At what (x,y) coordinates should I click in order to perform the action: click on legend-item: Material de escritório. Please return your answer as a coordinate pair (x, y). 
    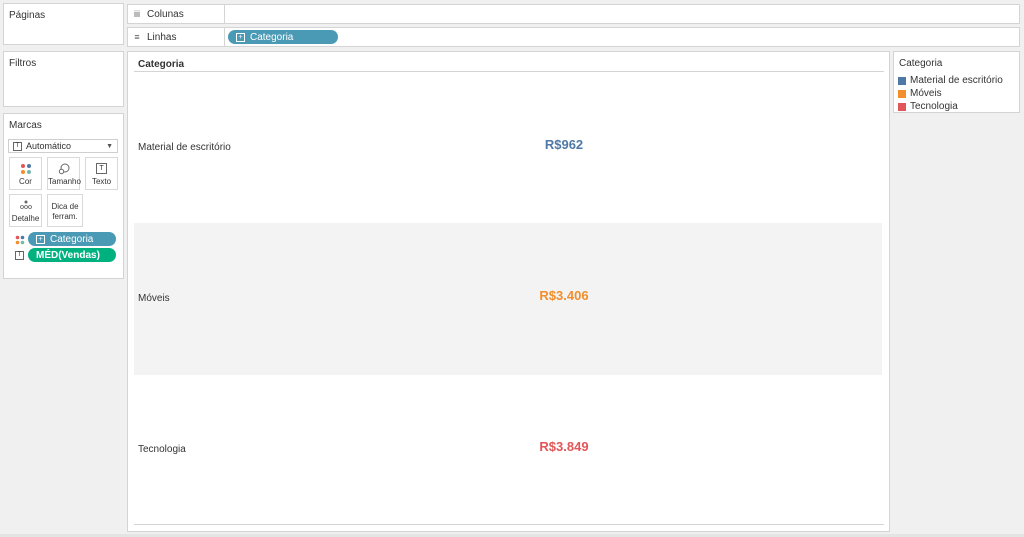
    Looking at the image, I should click on (950, 80).